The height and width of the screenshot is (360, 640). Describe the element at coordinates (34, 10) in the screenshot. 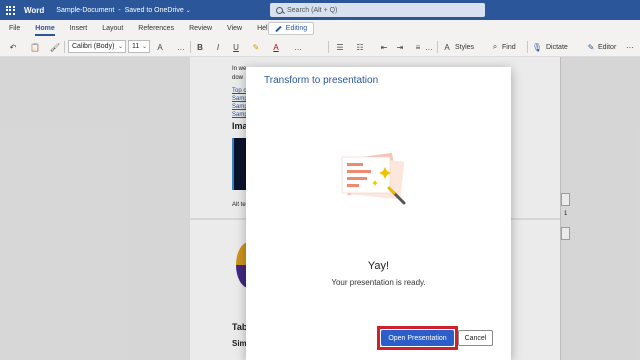

I see `app-name: Word` at that location.